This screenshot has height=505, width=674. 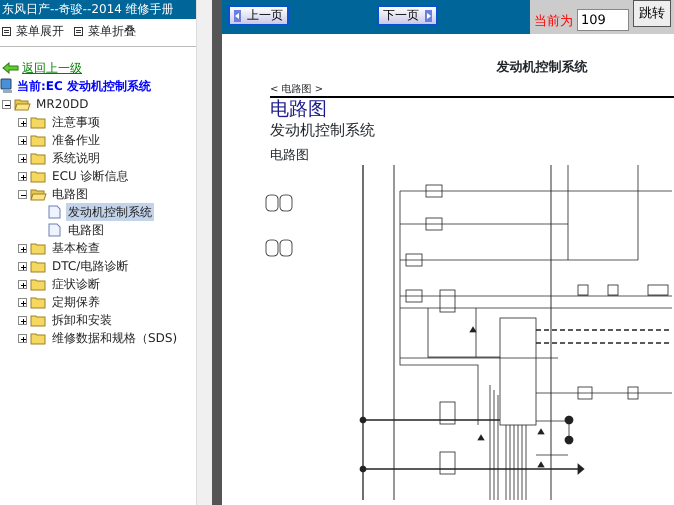 What do you see at coordinates (76, 284) in the screenshot?
I see `tree-item: 症状诊断` at bounding box center [76, 284].